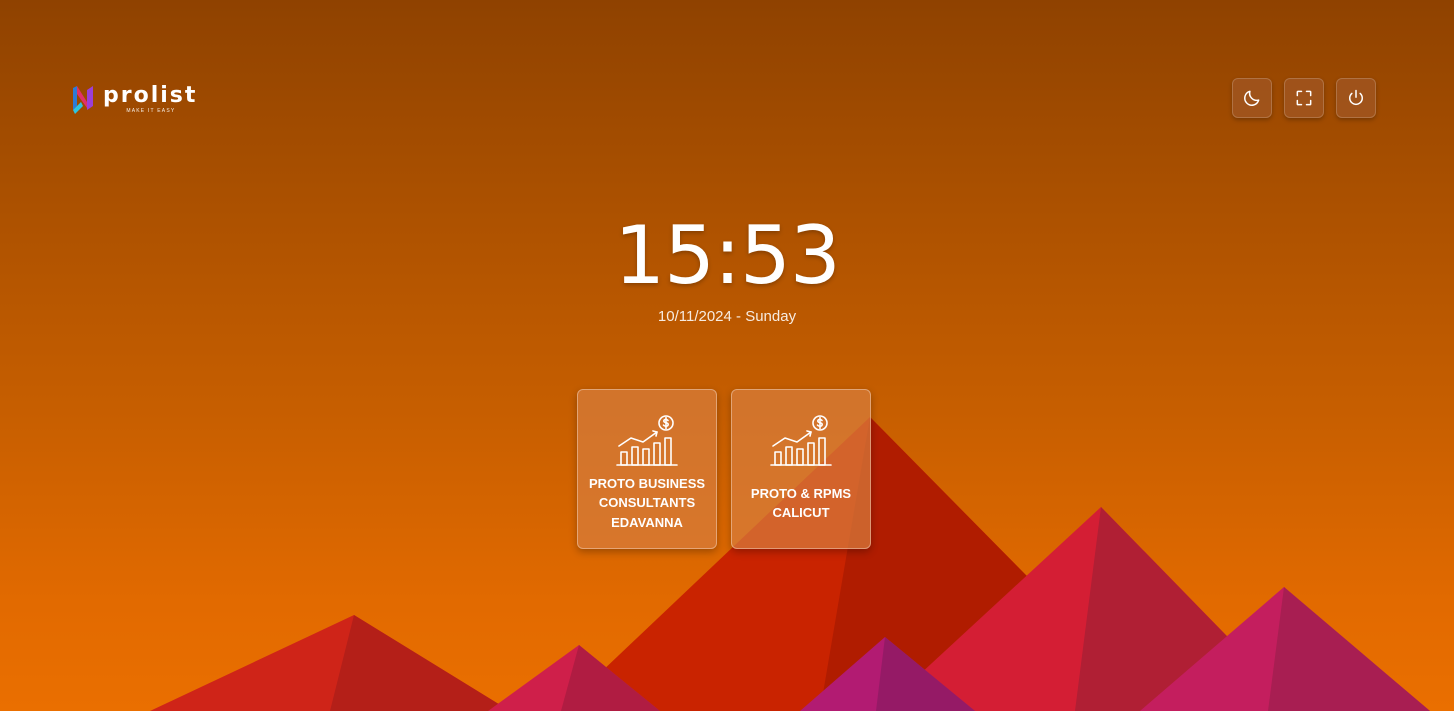 The height and width of the screenshot is (711, 1454). I want to click on company-name: PROTO & RPMS CALICUT, so click(801, 503).